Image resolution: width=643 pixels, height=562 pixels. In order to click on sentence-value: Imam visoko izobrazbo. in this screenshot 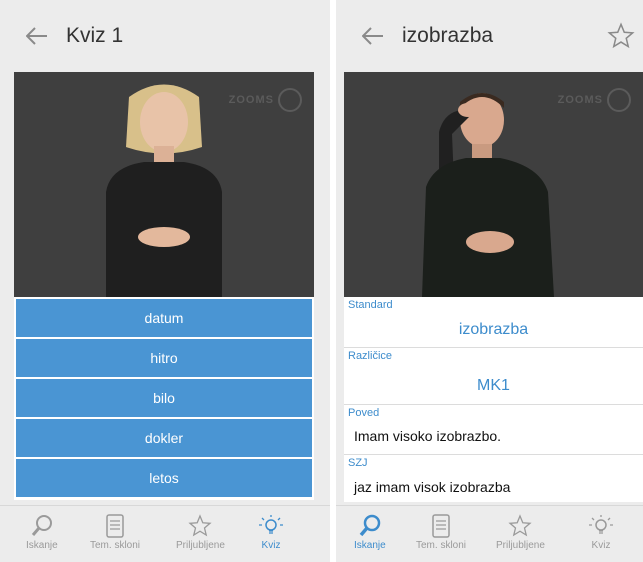, I will do `click(428, 436)`.